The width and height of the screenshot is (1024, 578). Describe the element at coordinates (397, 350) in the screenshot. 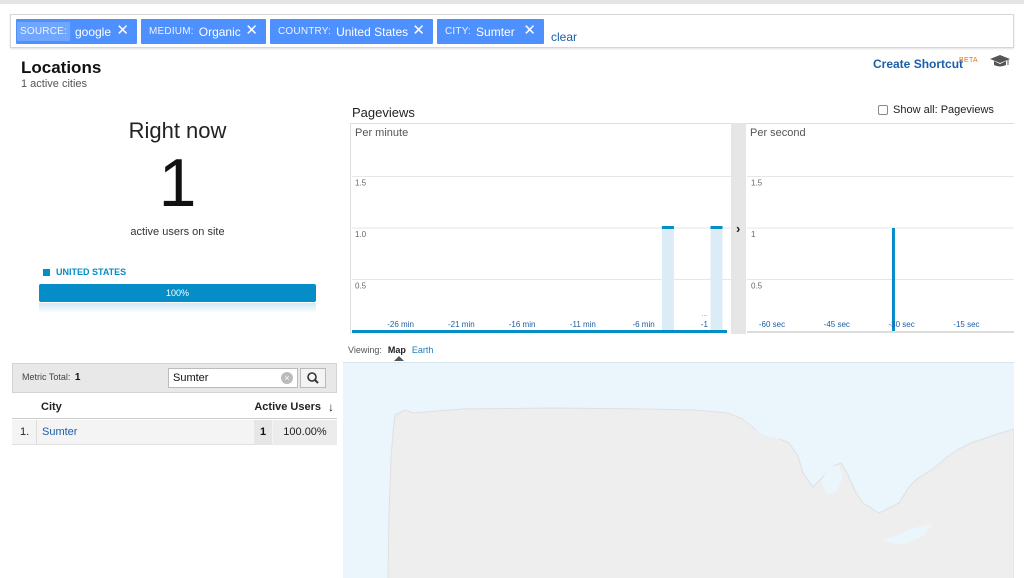

I see `view-map-tab: Map` at that location.